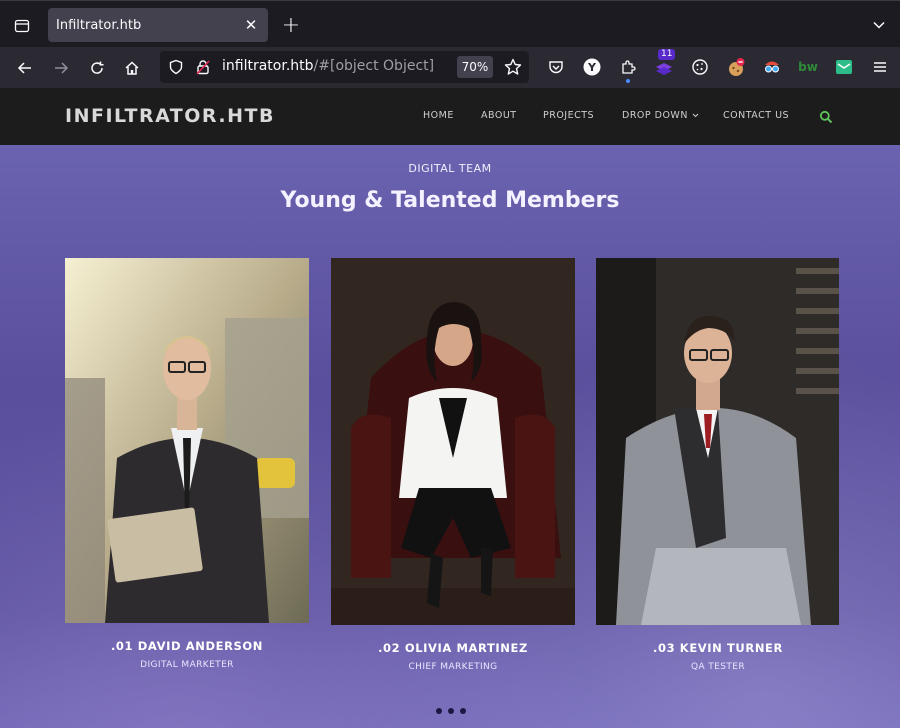 The image size is (900, 728). I want to click on member-role: CHIEF MARKETING, so click(453, 667).